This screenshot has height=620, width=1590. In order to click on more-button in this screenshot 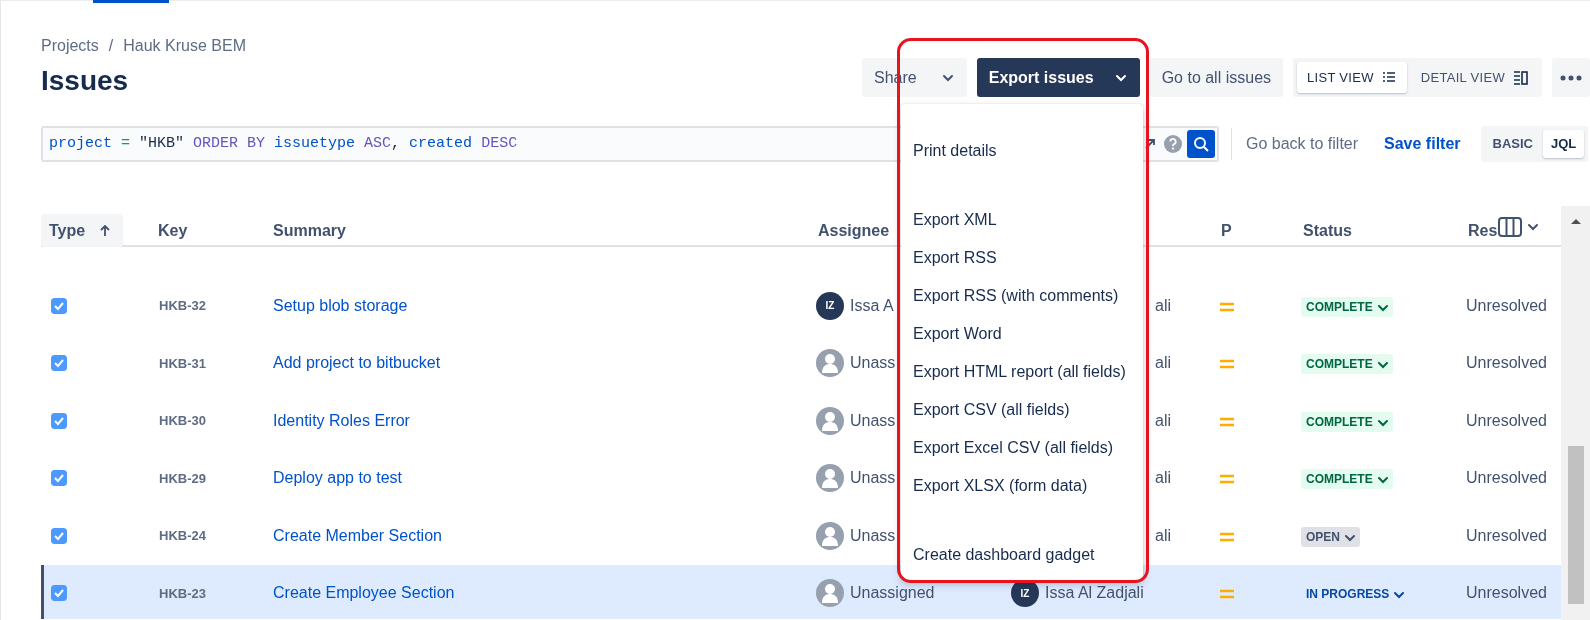, I will do `click(1571, 77)`.